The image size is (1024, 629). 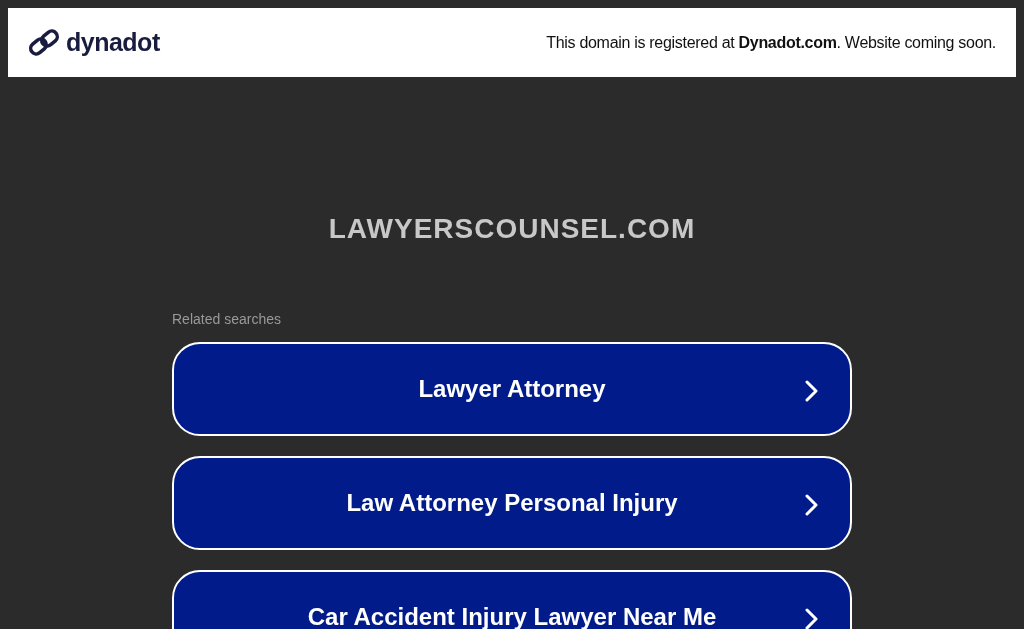 What do you see at coordinates (512, 229) in the screenshot?
I see `domain-title: LAWYERSCOUNSEL.COM` at bounding box center [512, 229].